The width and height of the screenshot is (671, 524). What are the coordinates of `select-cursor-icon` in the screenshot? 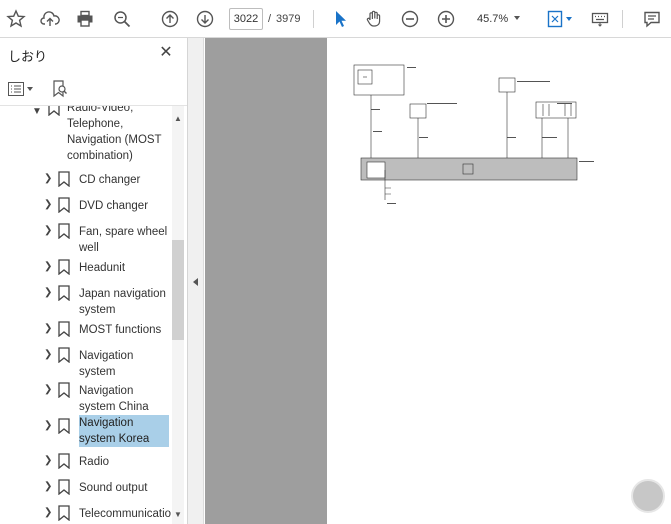 It's located at (340, 19).